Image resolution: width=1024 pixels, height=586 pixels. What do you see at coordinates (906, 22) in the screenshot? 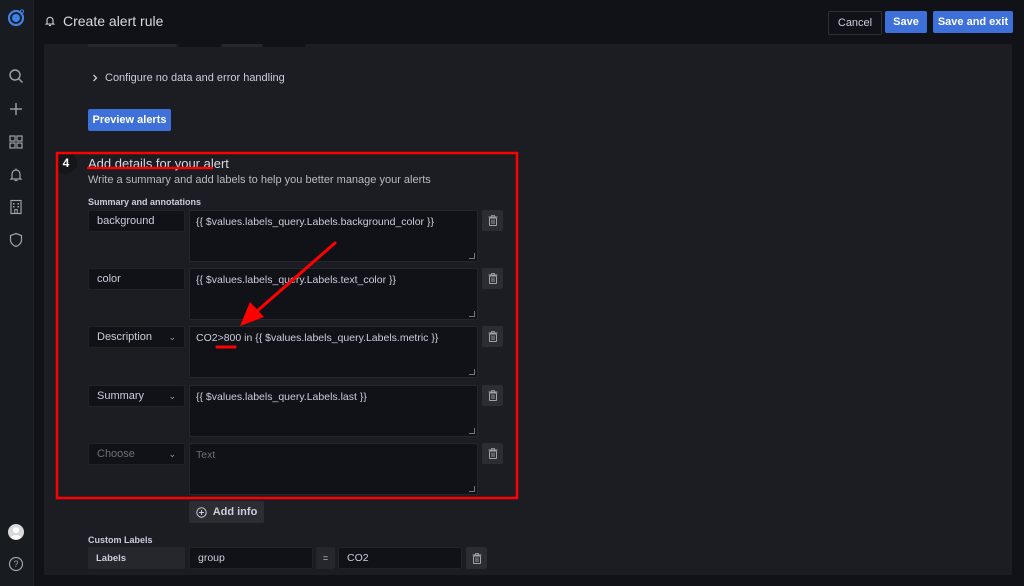
I see `save-button: Save` at bounding box center [906, 22].